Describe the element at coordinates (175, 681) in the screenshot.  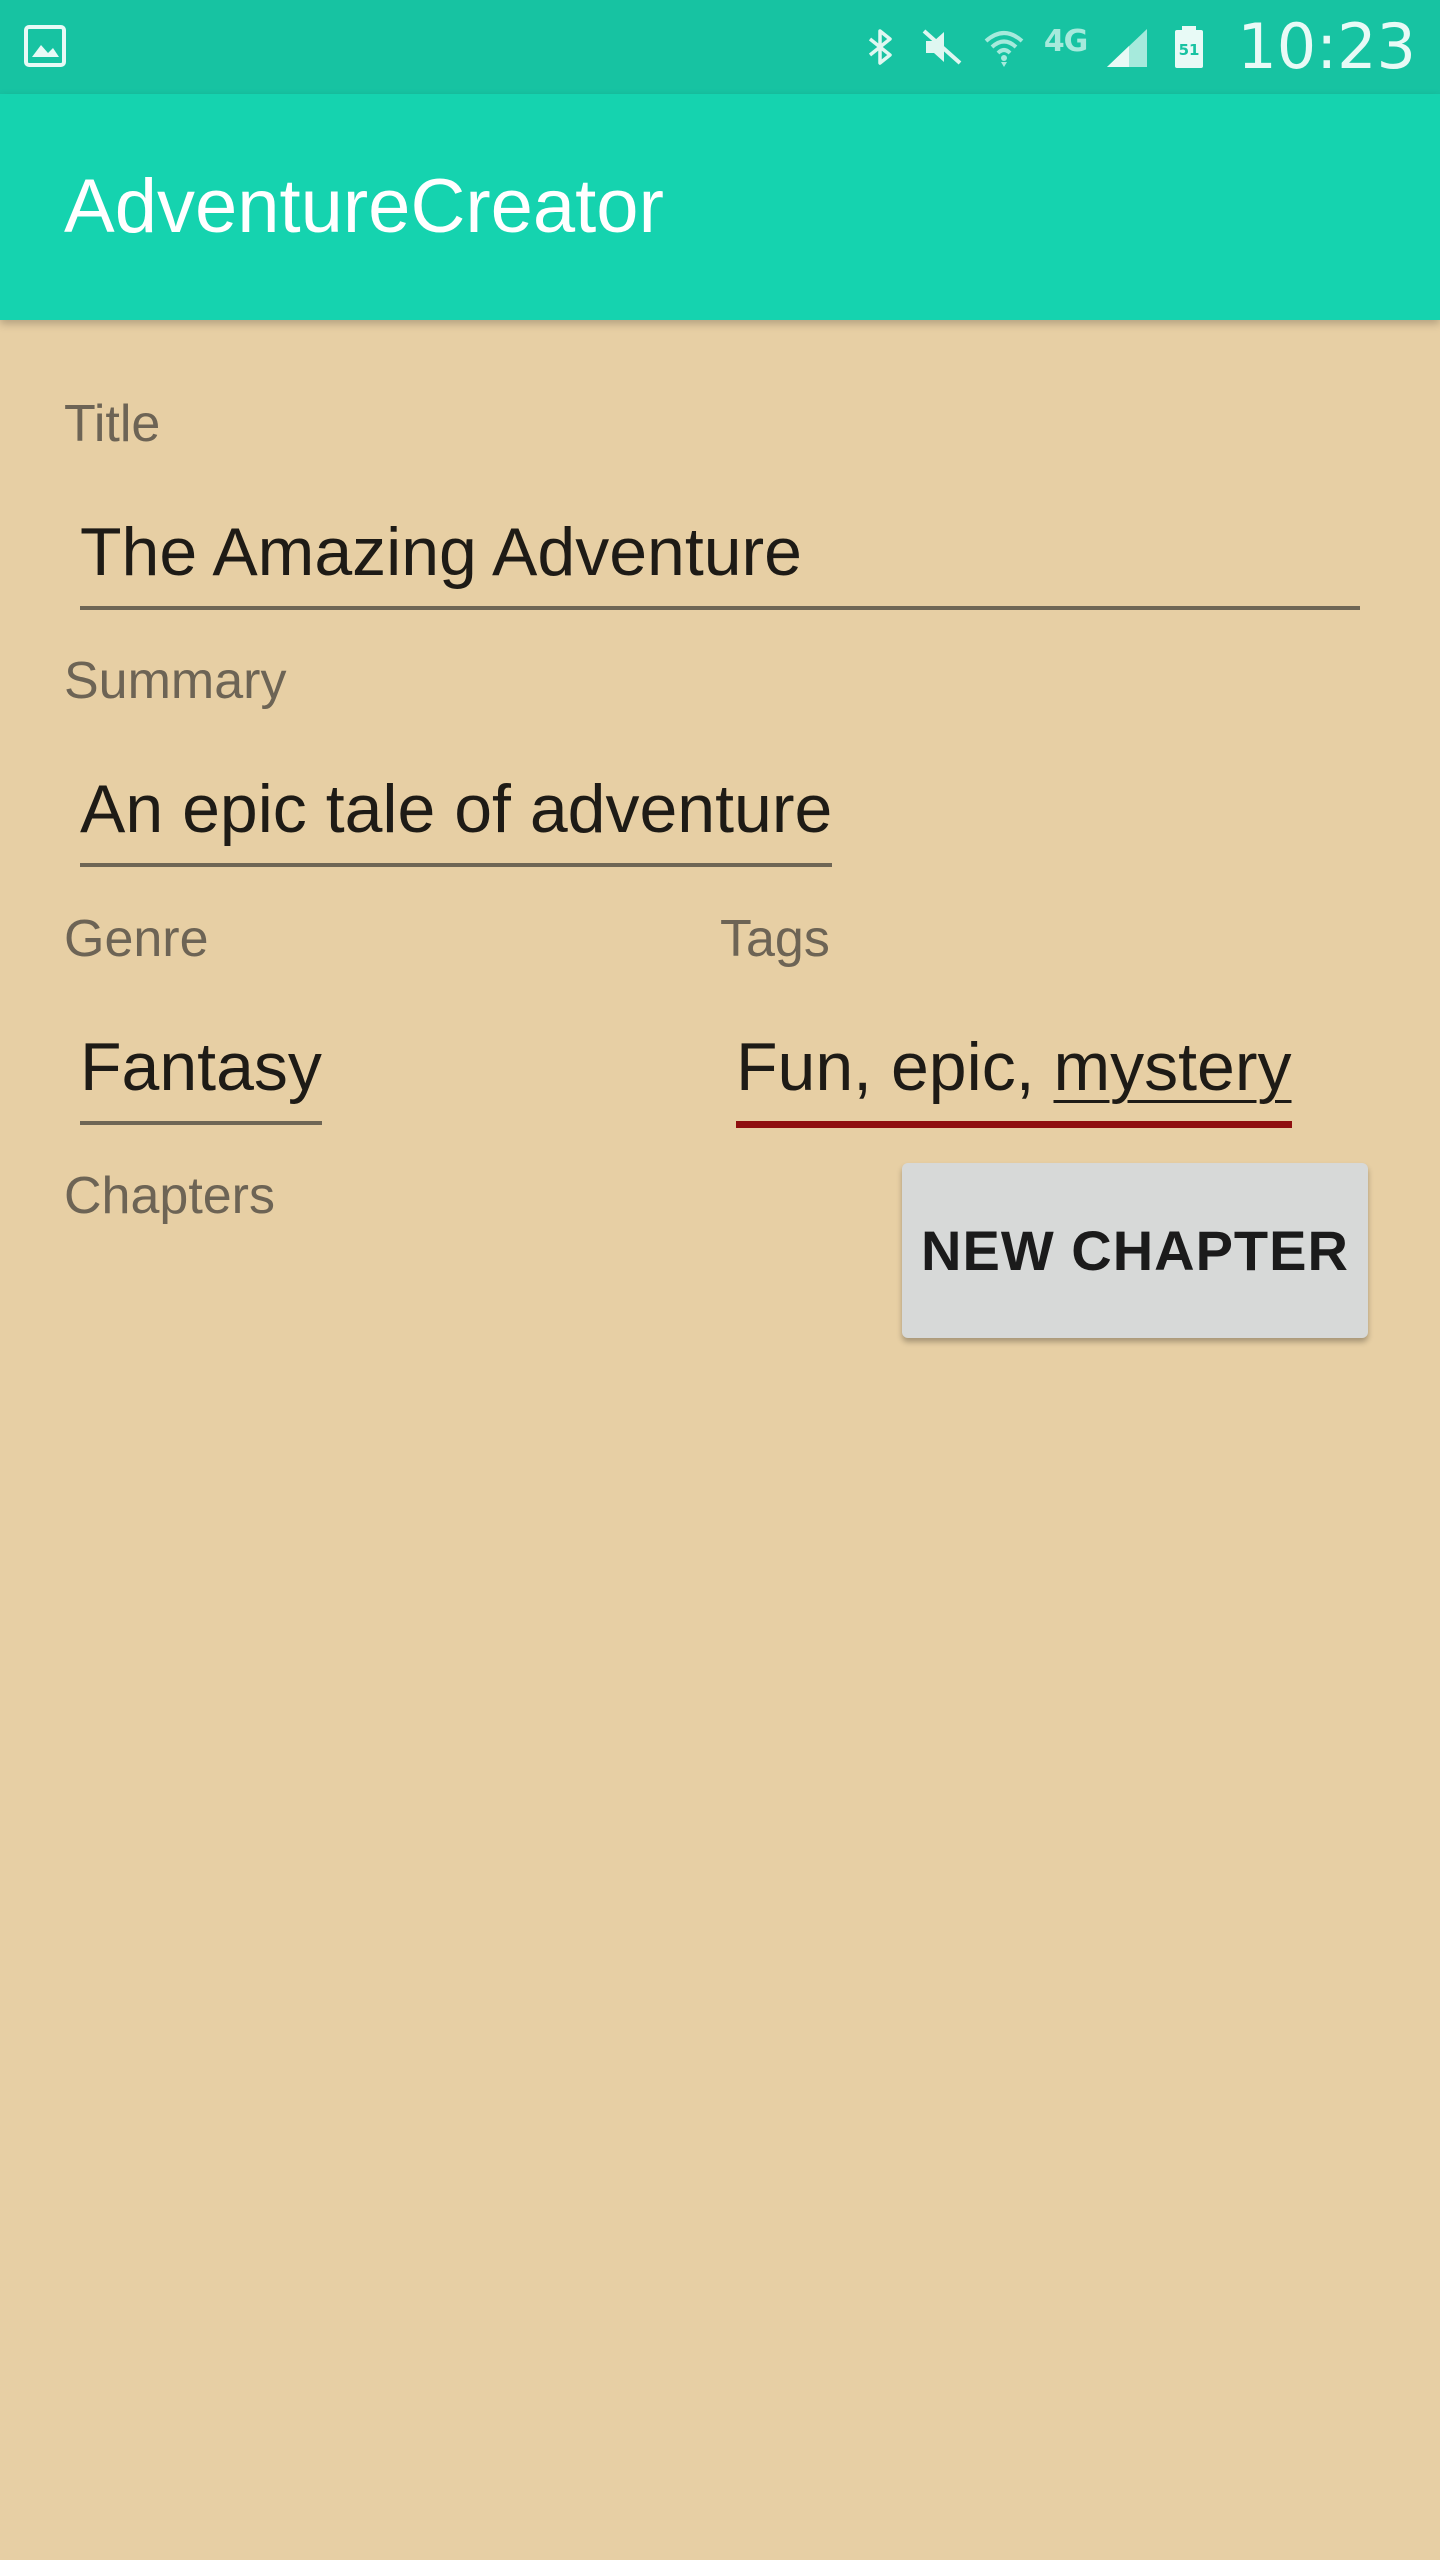
I see `summary-label: Summary` at that location.